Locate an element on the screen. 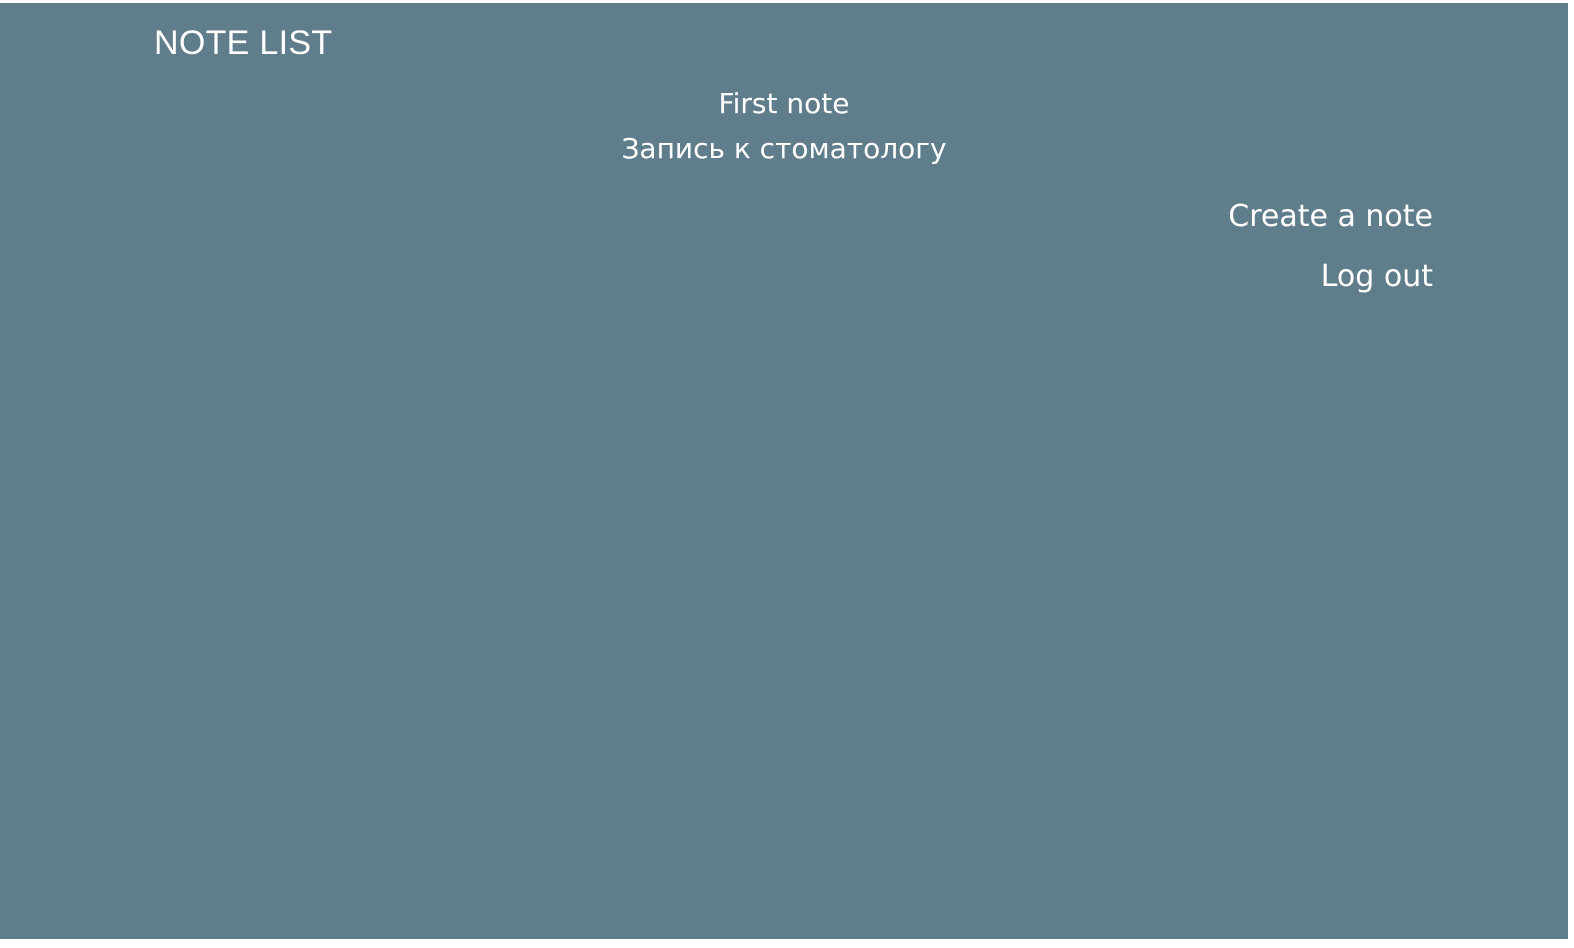  logout-link: Log out is located at coordinates (1330, 277).